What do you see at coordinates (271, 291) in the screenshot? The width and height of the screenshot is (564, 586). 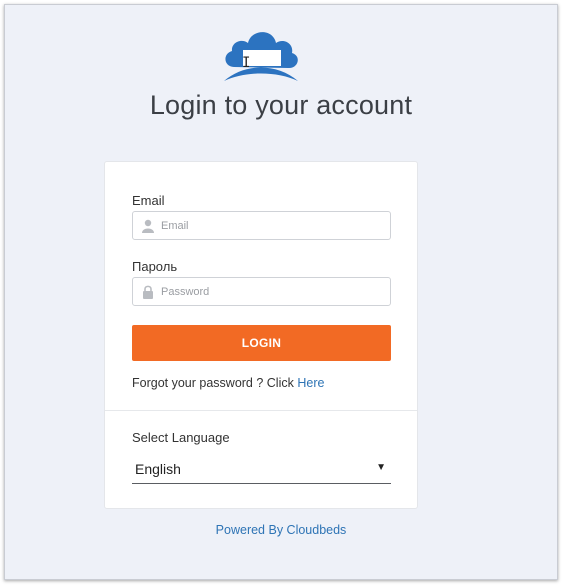 I see `password-input` at bounding box center [271, 291].